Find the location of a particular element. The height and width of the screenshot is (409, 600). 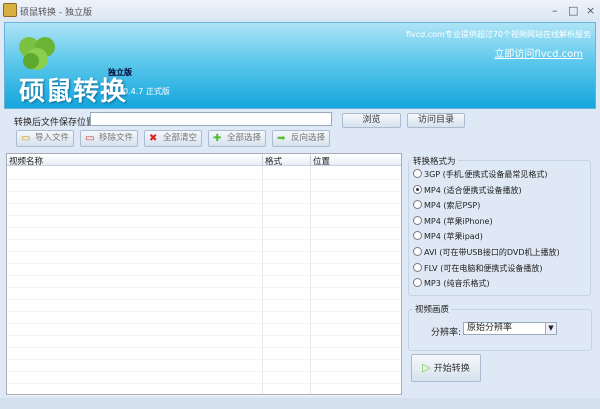

quality-group-title: 视频画质 is located at coordinates (432, 309).